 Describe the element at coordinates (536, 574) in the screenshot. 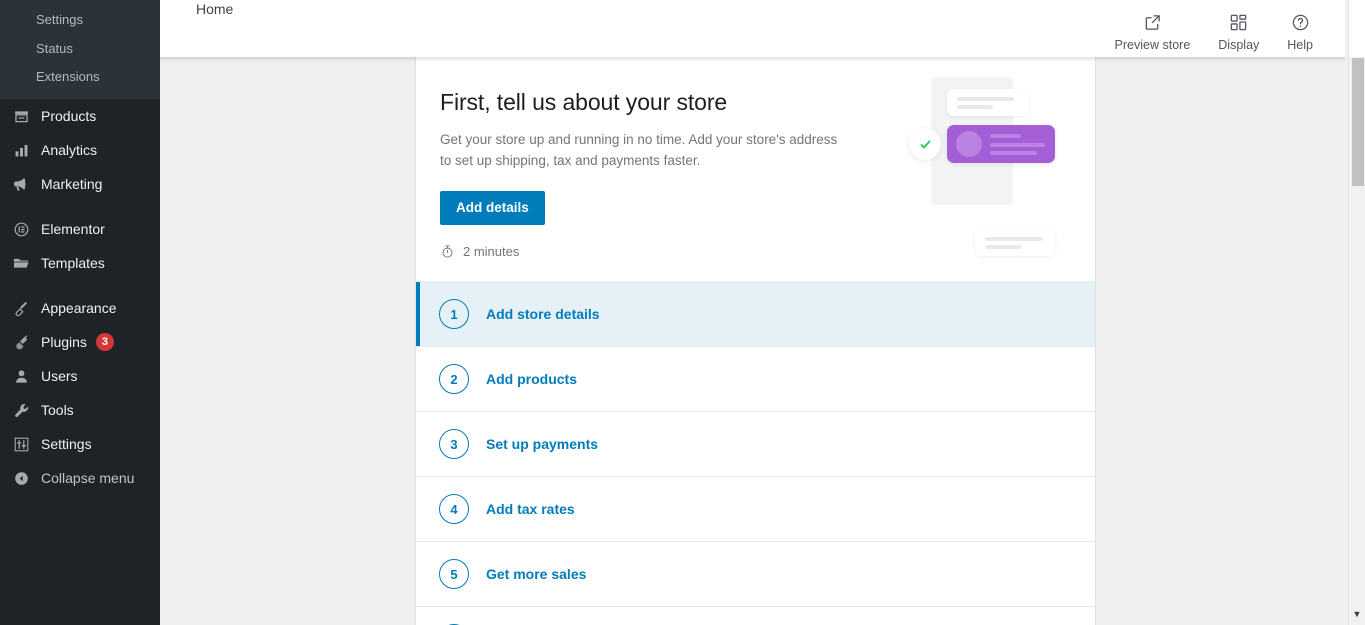

I see `task-step-label: Get more sales` at that location.